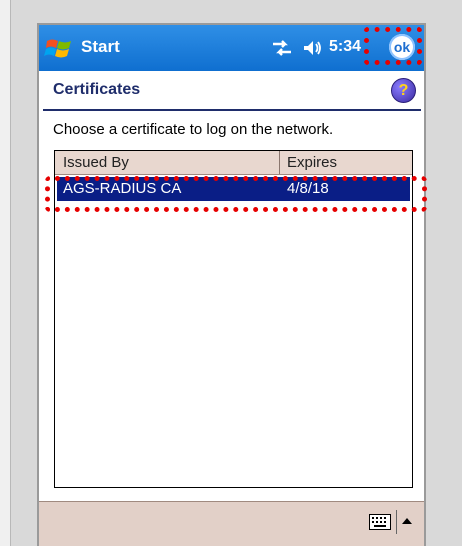 The height and width of the screenshot is (546, 462). I want to click on column-header-issued-by: Issued By, so click(96, 162).